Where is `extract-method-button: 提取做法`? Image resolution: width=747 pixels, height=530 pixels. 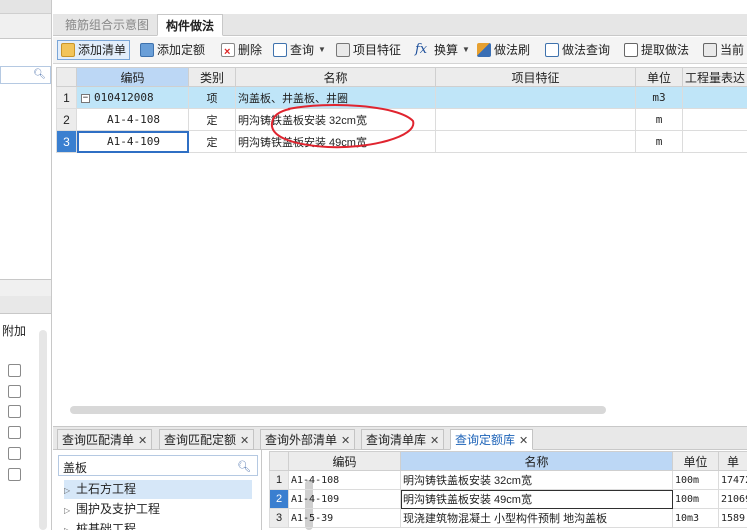 extract-method-button: 提取做法 is located at coordinates (656, 50).